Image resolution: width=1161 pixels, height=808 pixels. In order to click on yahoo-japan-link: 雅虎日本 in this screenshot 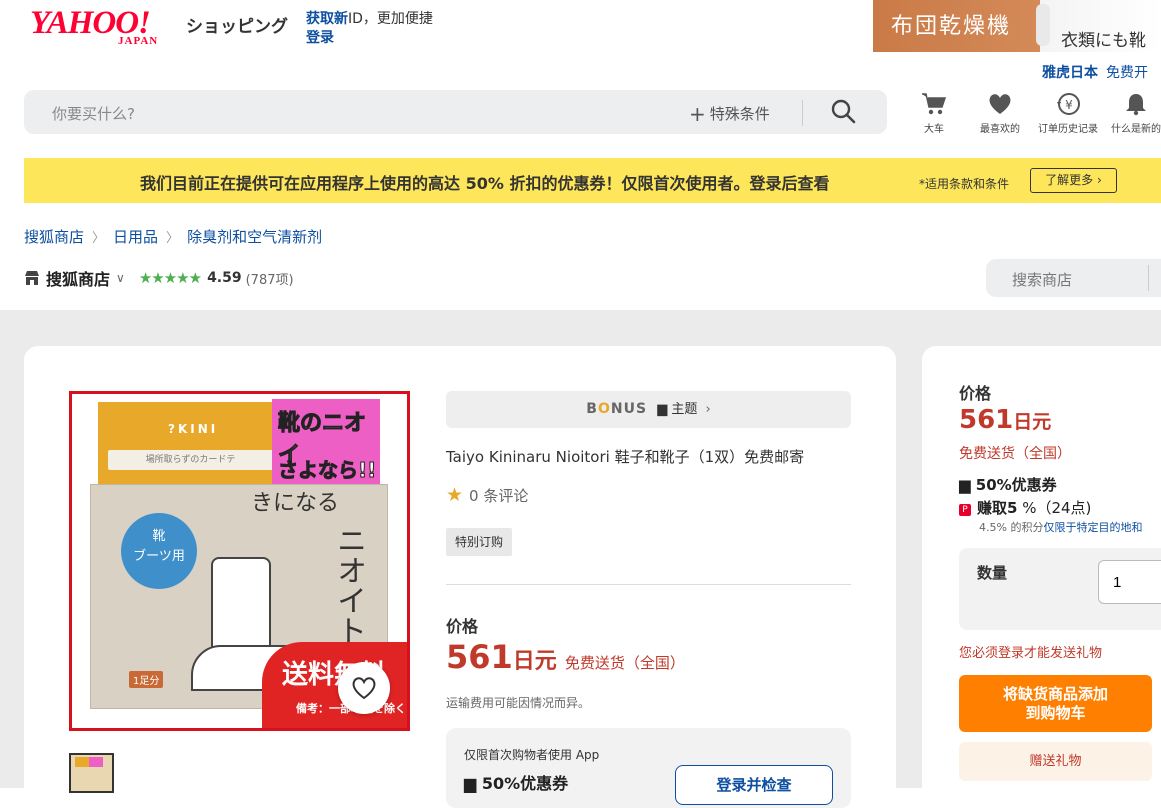, I will do `click(1070, 73)`.